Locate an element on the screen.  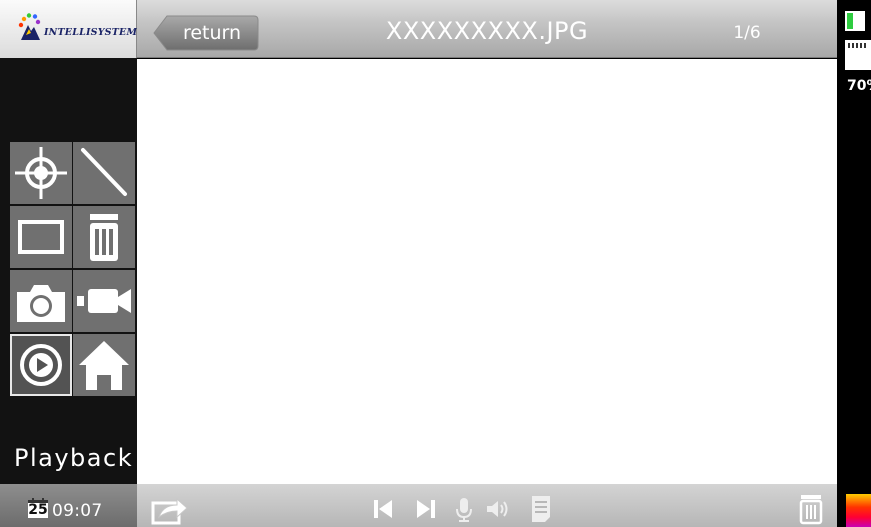
crosshair-spot-tool is located at coordinates (41, 173).